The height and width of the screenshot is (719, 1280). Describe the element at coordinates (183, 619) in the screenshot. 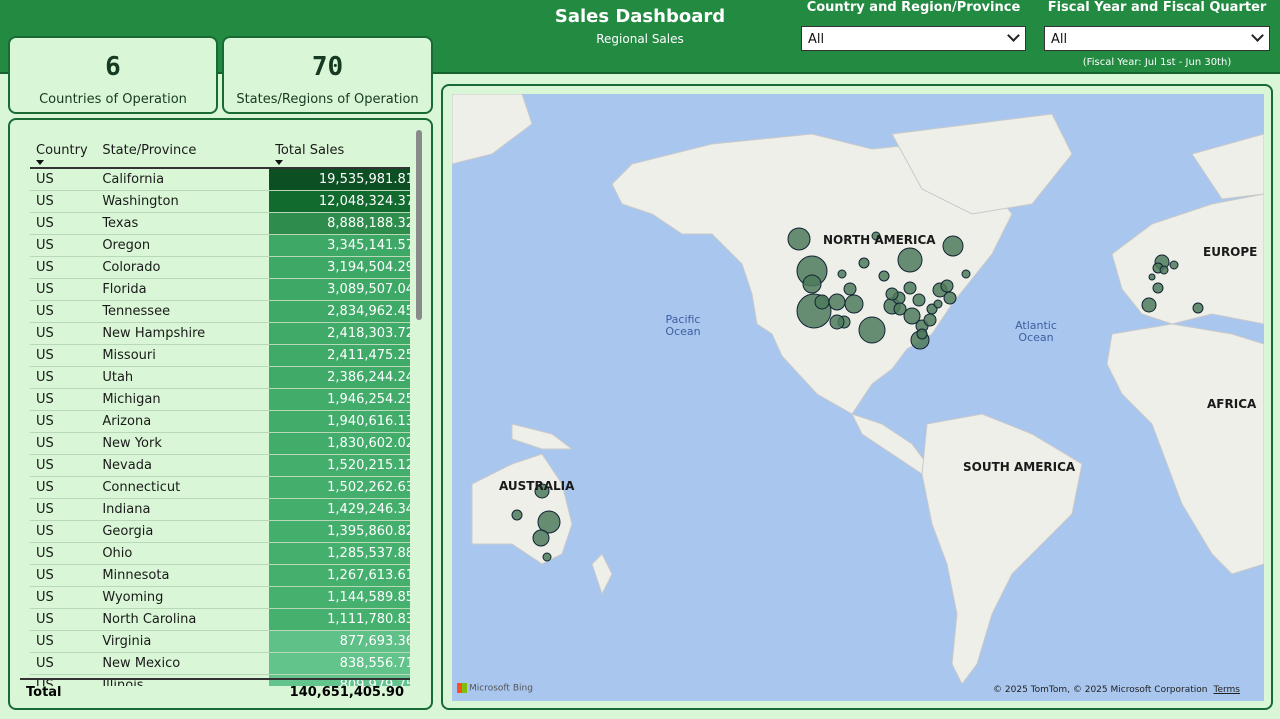

I see `cell-state: North Carolina` at that location.